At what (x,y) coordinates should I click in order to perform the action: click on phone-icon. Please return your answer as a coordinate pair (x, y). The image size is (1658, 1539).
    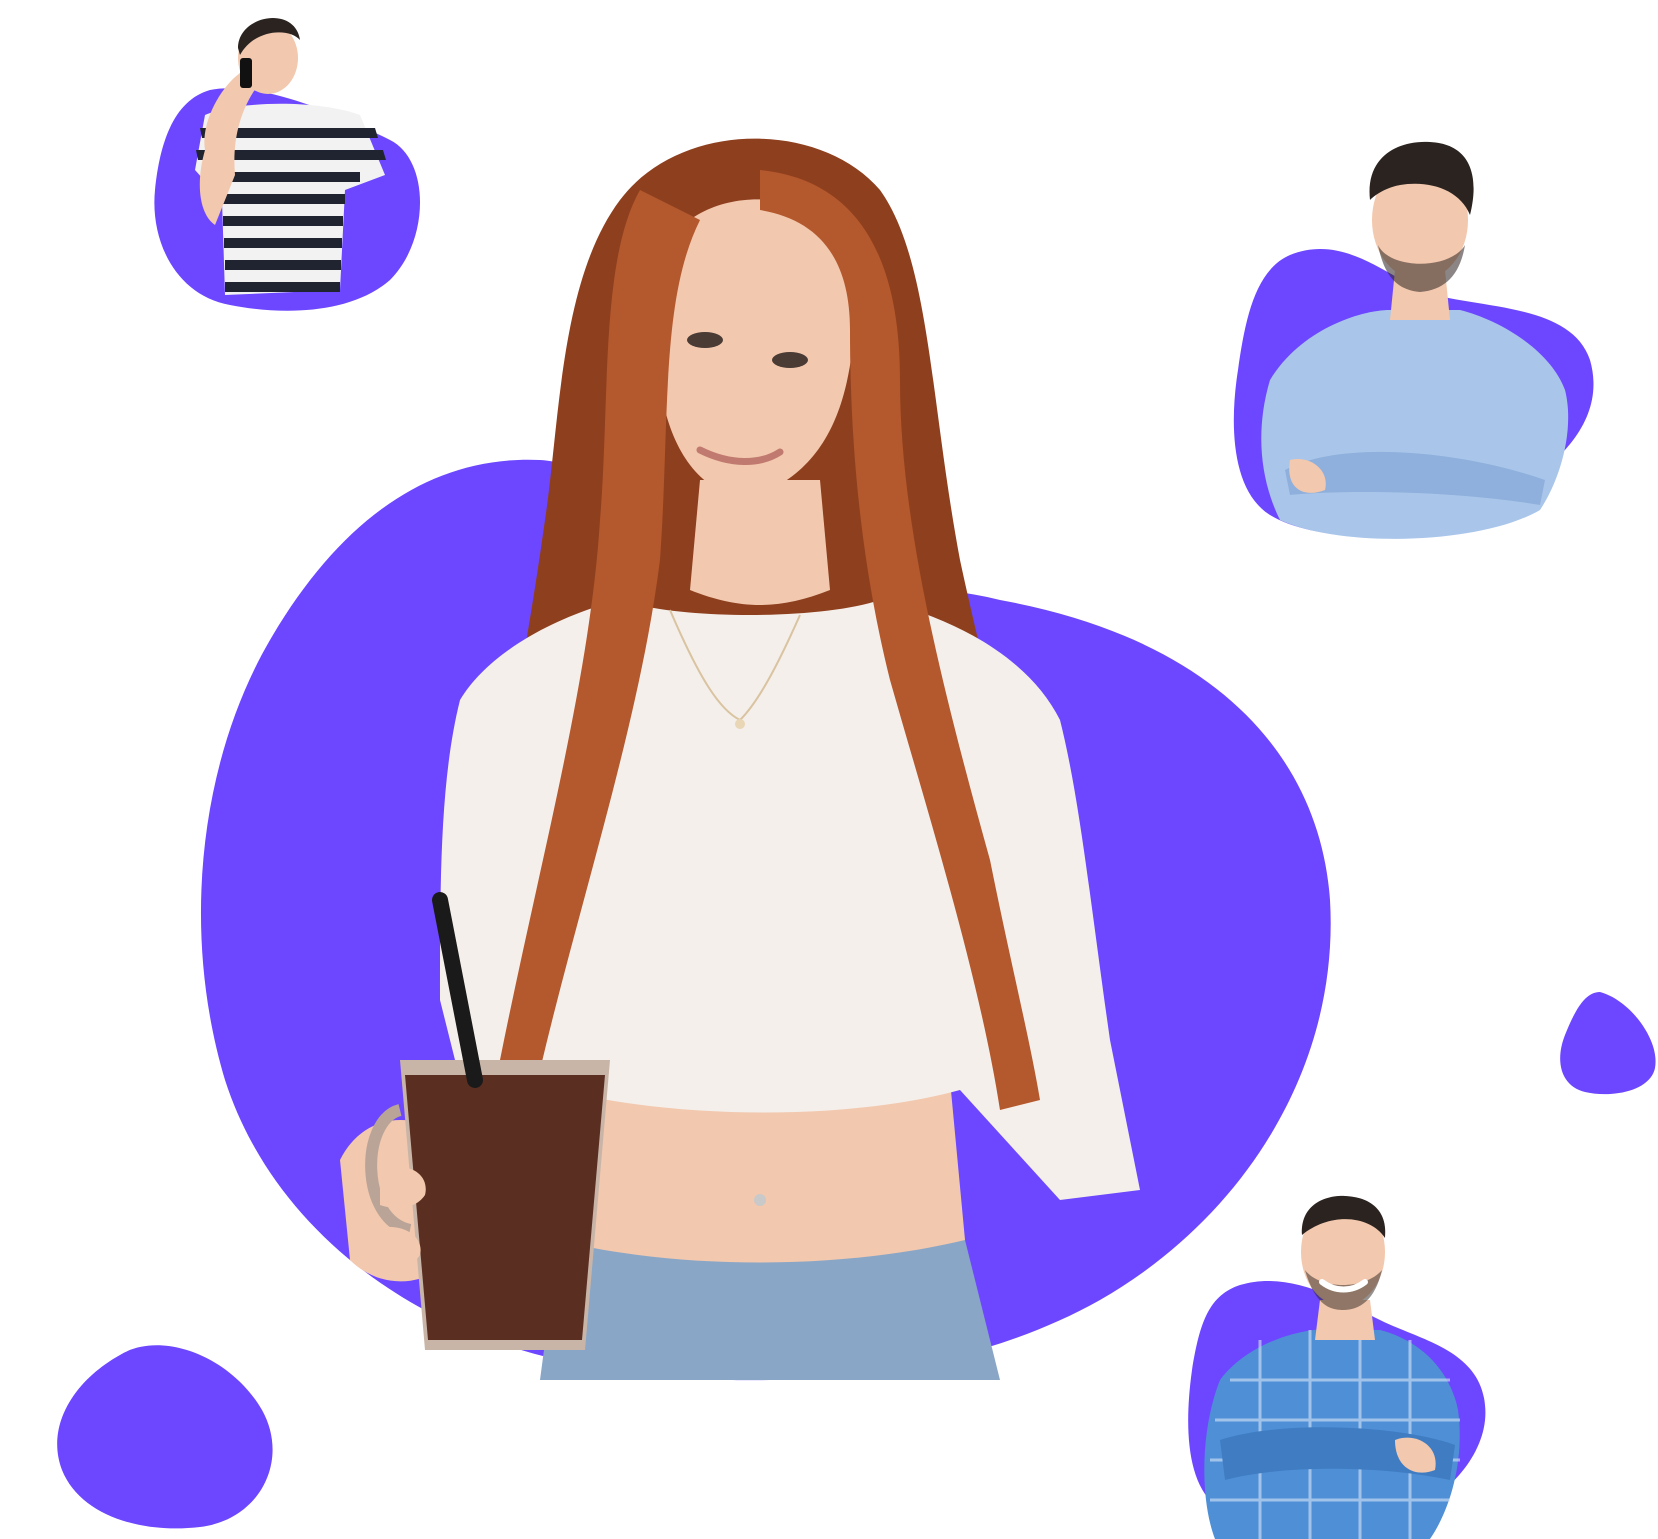
    Looking at the image, I should click on (246, 73).